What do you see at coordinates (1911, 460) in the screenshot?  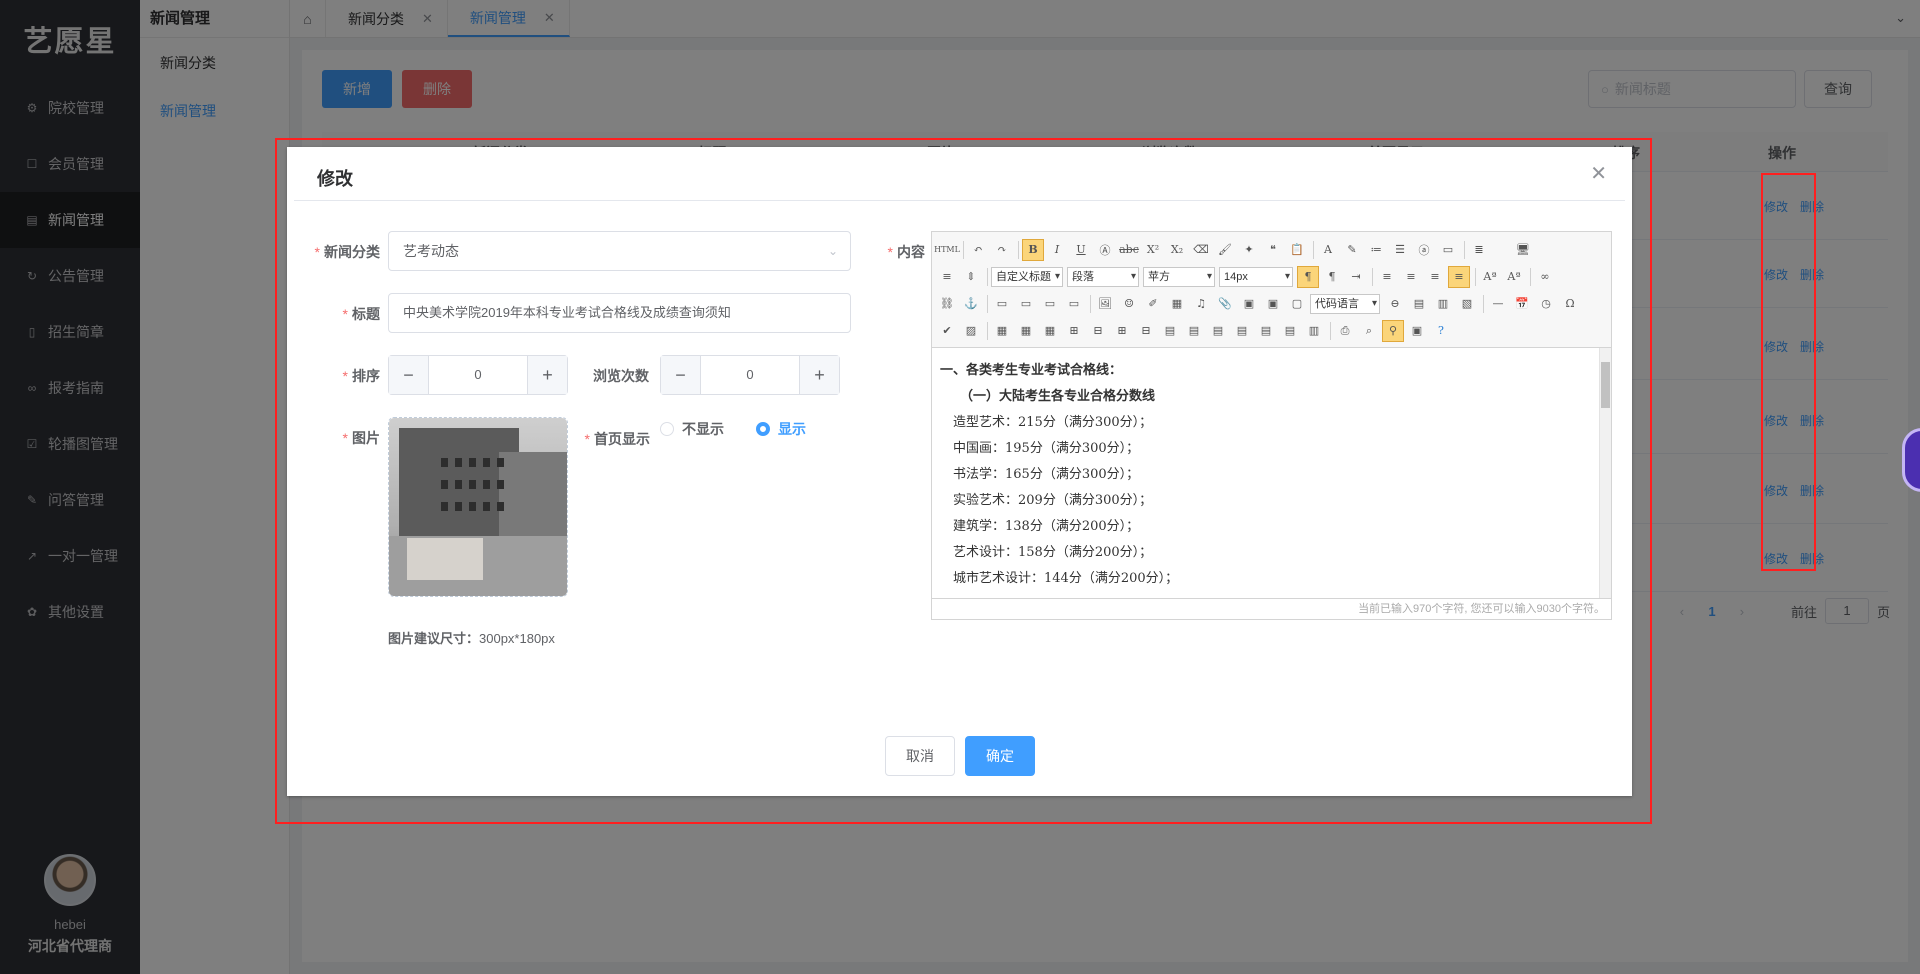 I see `floating-badge` at bounding box center [1911, 460].